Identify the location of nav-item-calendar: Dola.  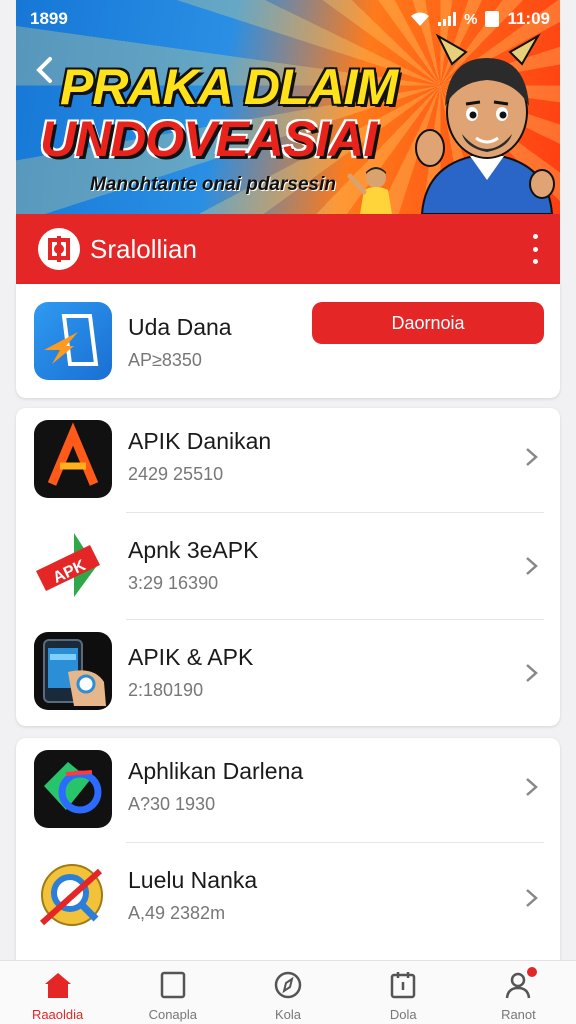
(403, 992).